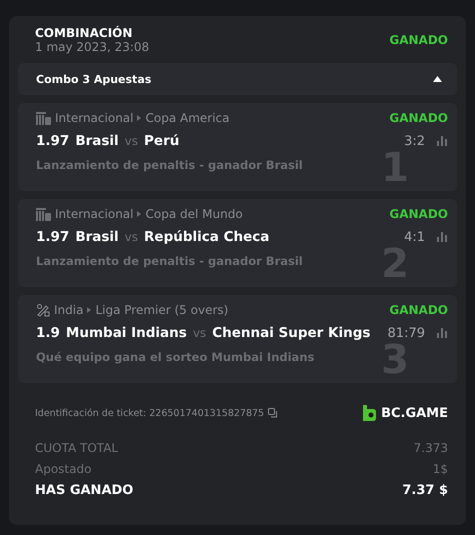  What do you see at coordinates (187, 118) in the screenshot?
I see `league-label: Copa America` at bounding box center [187, 118].